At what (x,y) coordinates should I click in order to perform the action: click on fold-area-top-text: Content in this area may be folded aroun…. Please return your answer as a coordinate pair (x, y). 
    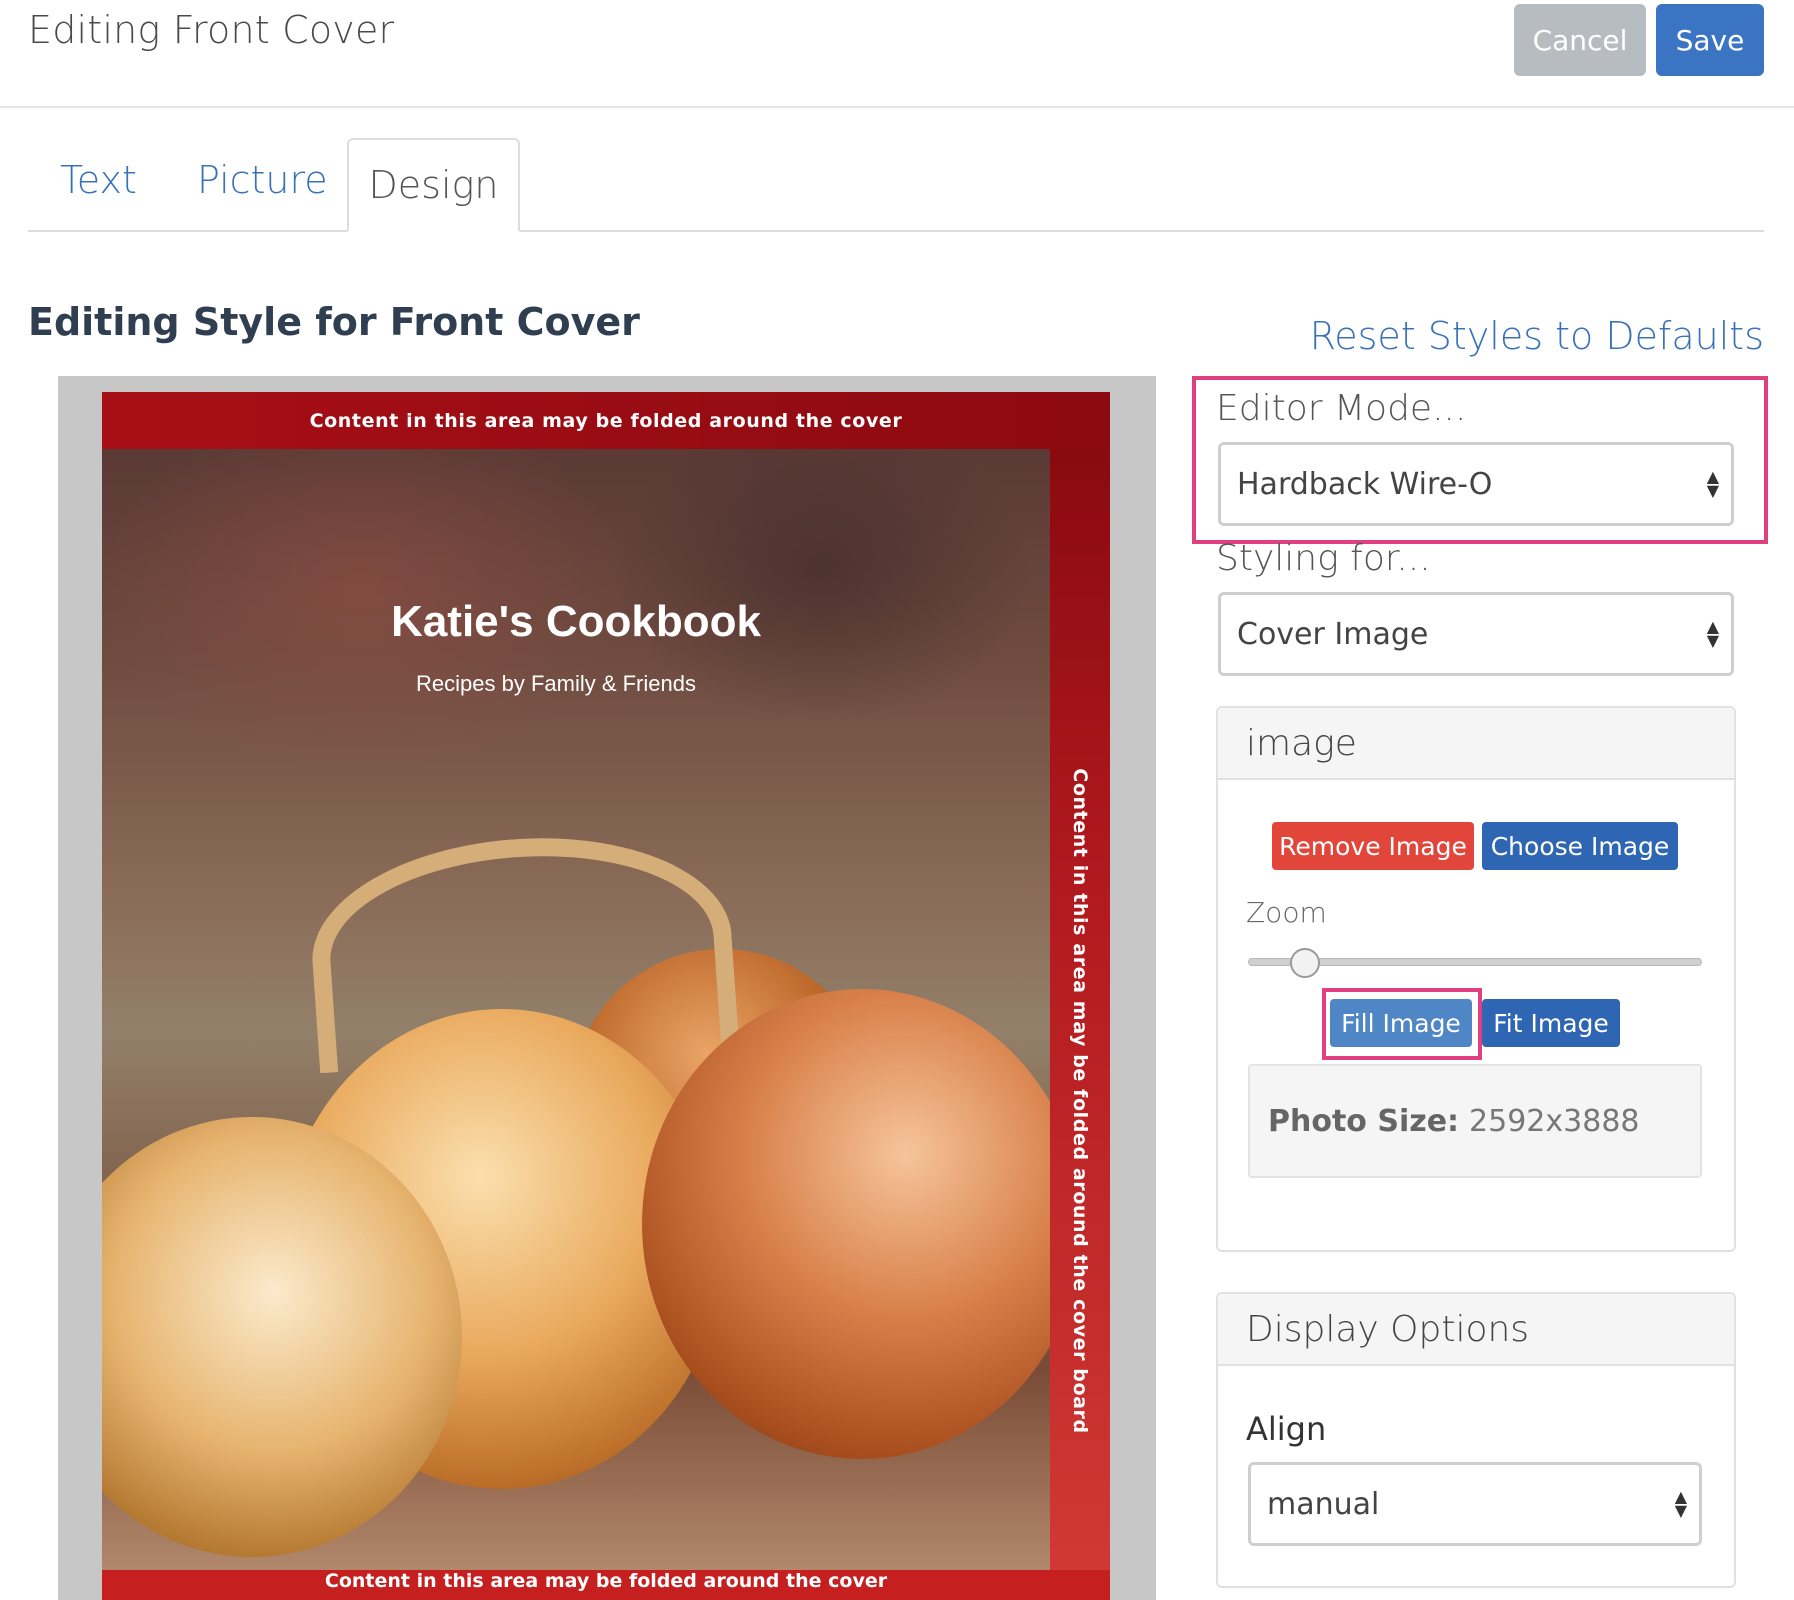
    Looking at the image, I should click on (606, 420).